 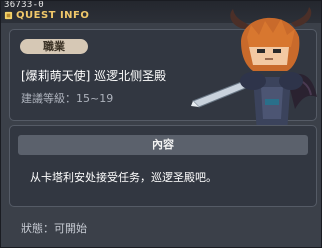 I want to click on quest-marker-icon, so click(x=8, y=15).